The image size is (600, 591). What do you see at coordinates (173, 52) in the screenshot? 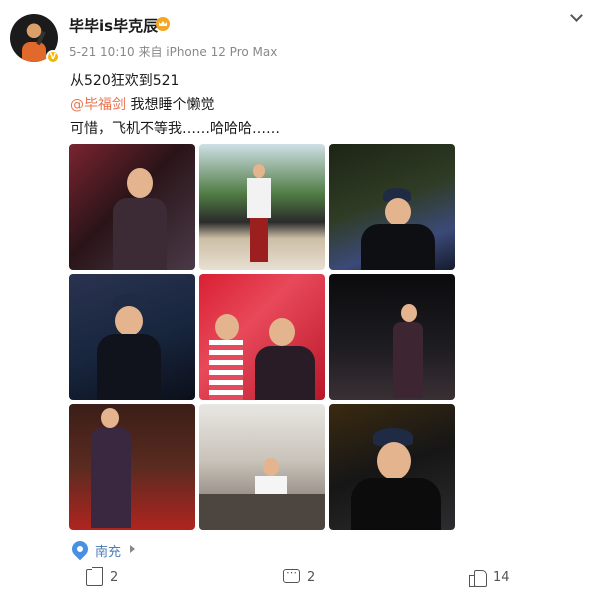
I see `post-meta: 5-21 10:10 来自 iPhone 12 Pro Max` at bounding box center [173, 52].